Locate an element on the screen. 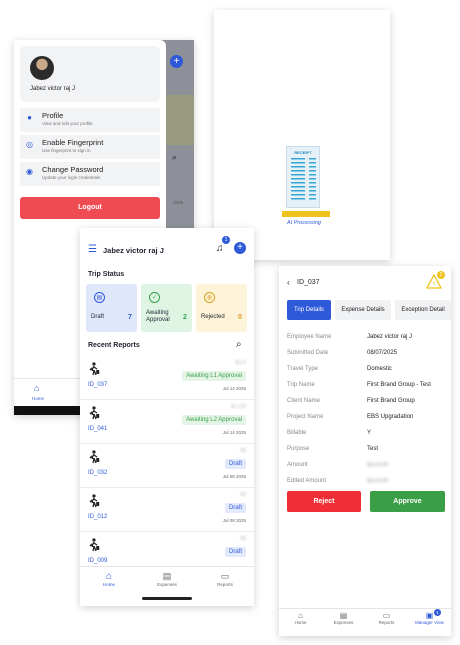 The image size is (460, 645). nav-manager-view: ▣ Manager View is located at coordinates (429, 618).